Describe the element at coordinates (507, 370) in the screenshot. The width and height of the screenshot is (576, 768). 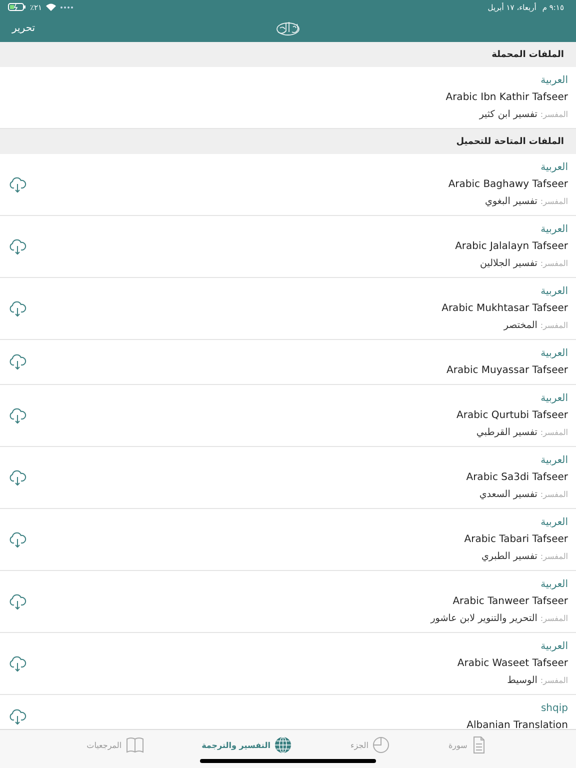
I see `tafseer-title: Arabic Muyassar Tafseer` at that location.